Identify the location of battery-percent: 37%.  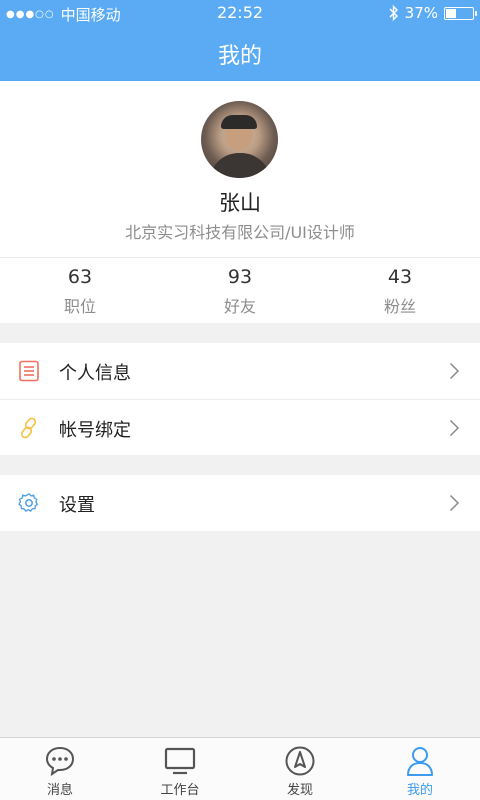
(421, 13).